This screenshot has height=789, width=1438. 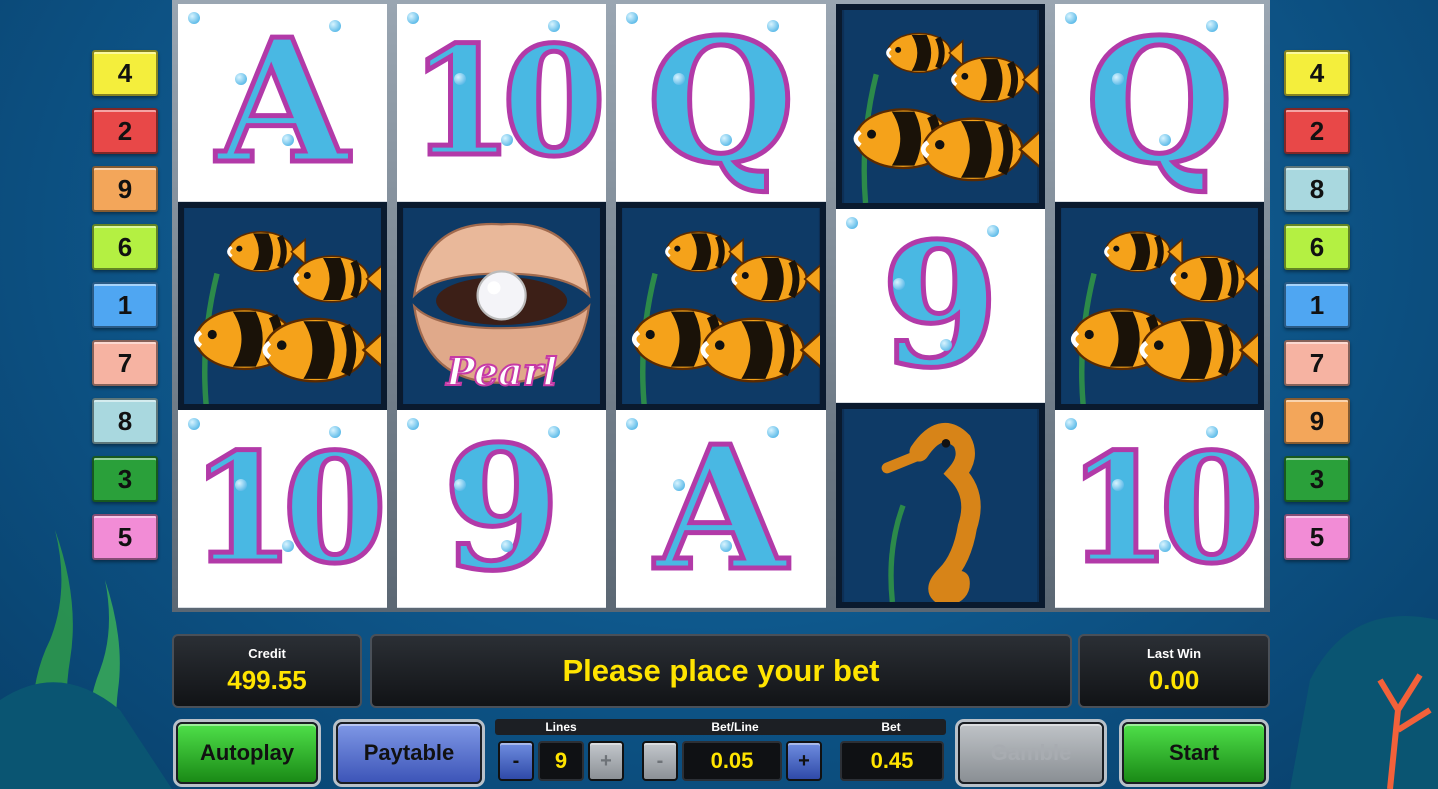 What do you see at coordinates (1031, 753) in the screenshot?
I see `gamble-button: Gamble` at bounding box center [1031, 753].